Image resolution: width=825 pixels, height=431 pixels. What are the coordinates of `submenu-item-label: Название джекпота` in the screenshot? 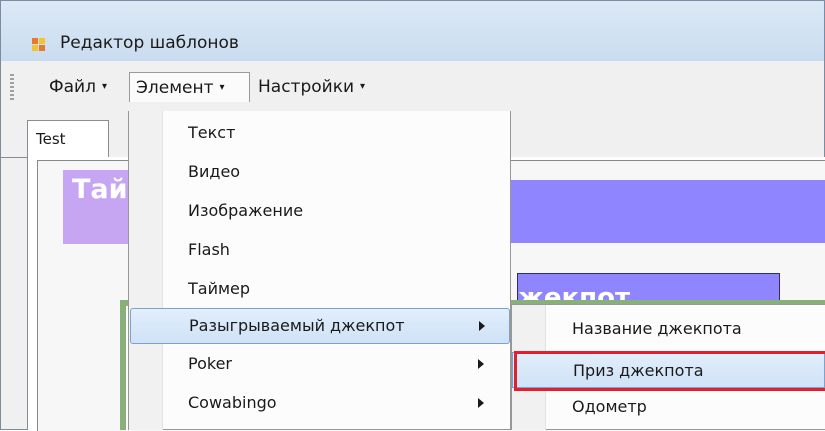 It's located at (657, 328).